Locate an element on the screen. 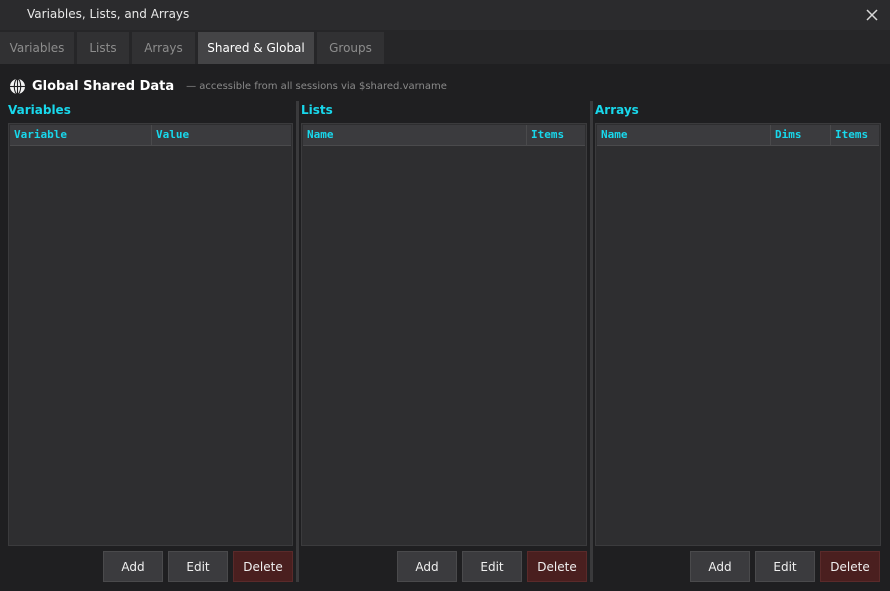  tab-groups: Groups is located at coordinates (350, 48).